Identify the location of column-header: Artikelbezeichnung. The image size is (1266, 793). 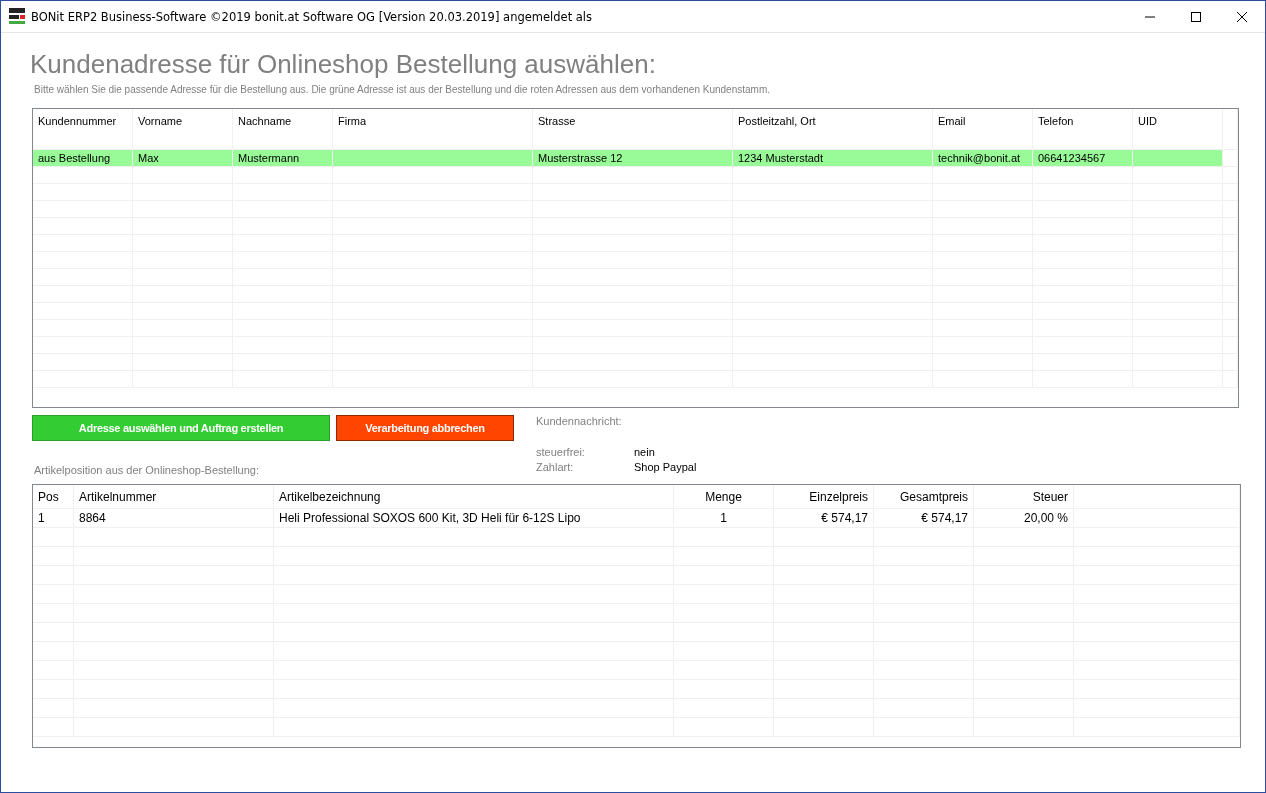
(474, 497).